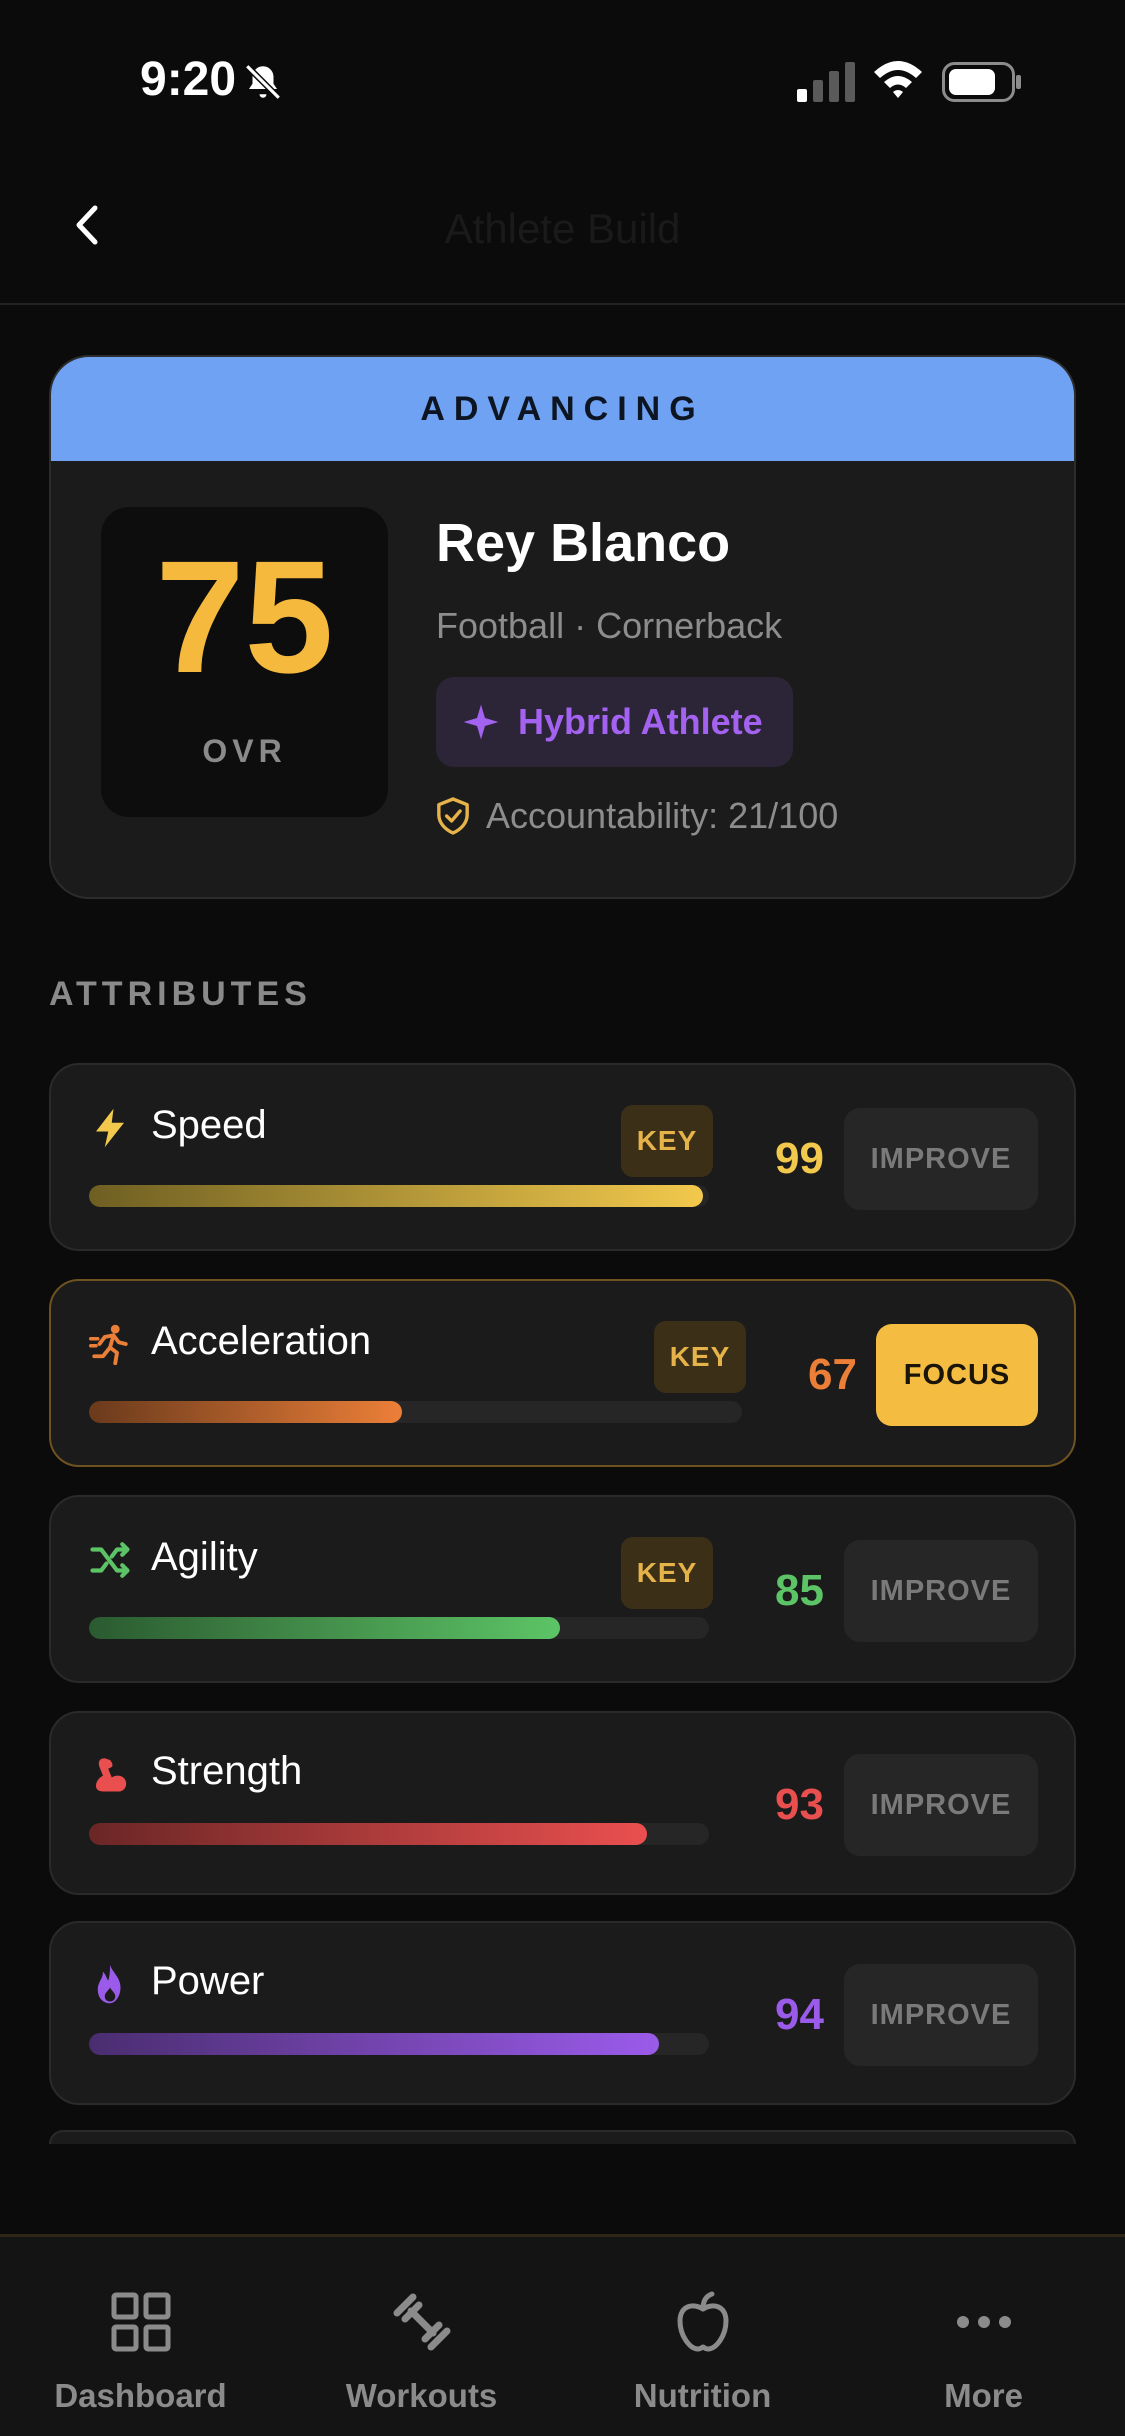  I want to click on status-time: 9:20, so click(188, 79).